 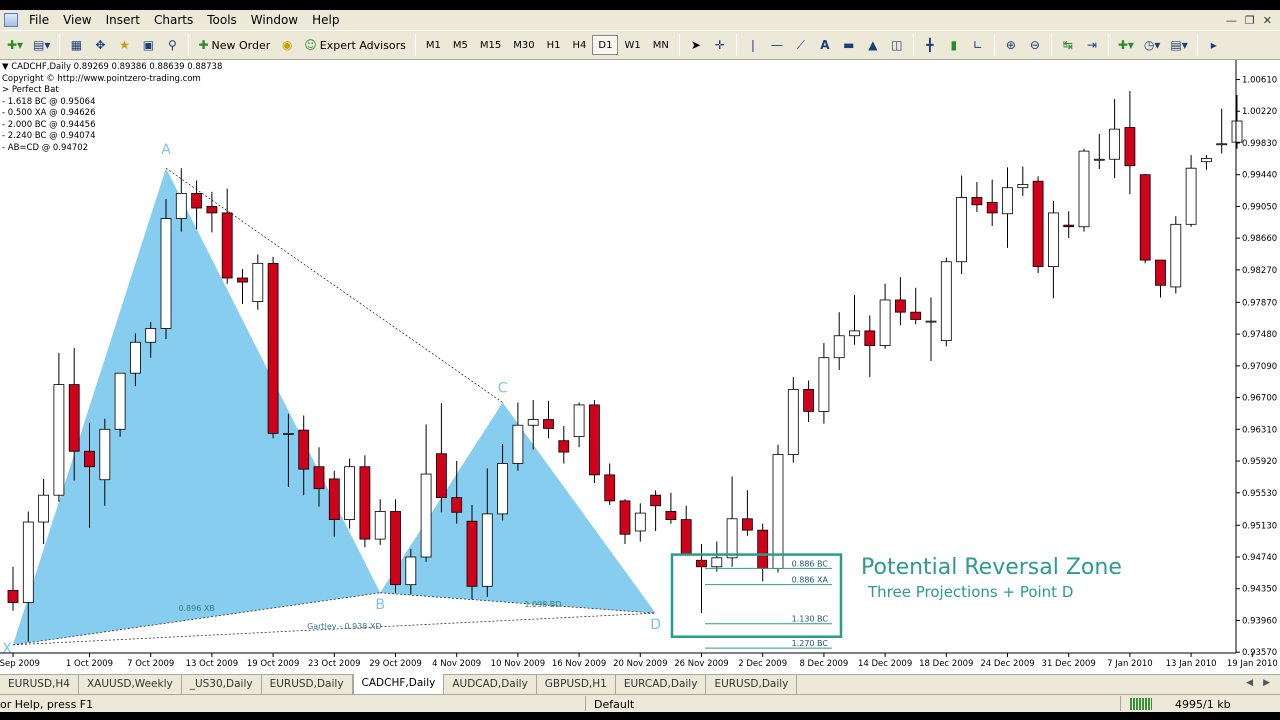 I want to click on time-tick-label: 20 Nov 2009, so click(x=640, y=664).